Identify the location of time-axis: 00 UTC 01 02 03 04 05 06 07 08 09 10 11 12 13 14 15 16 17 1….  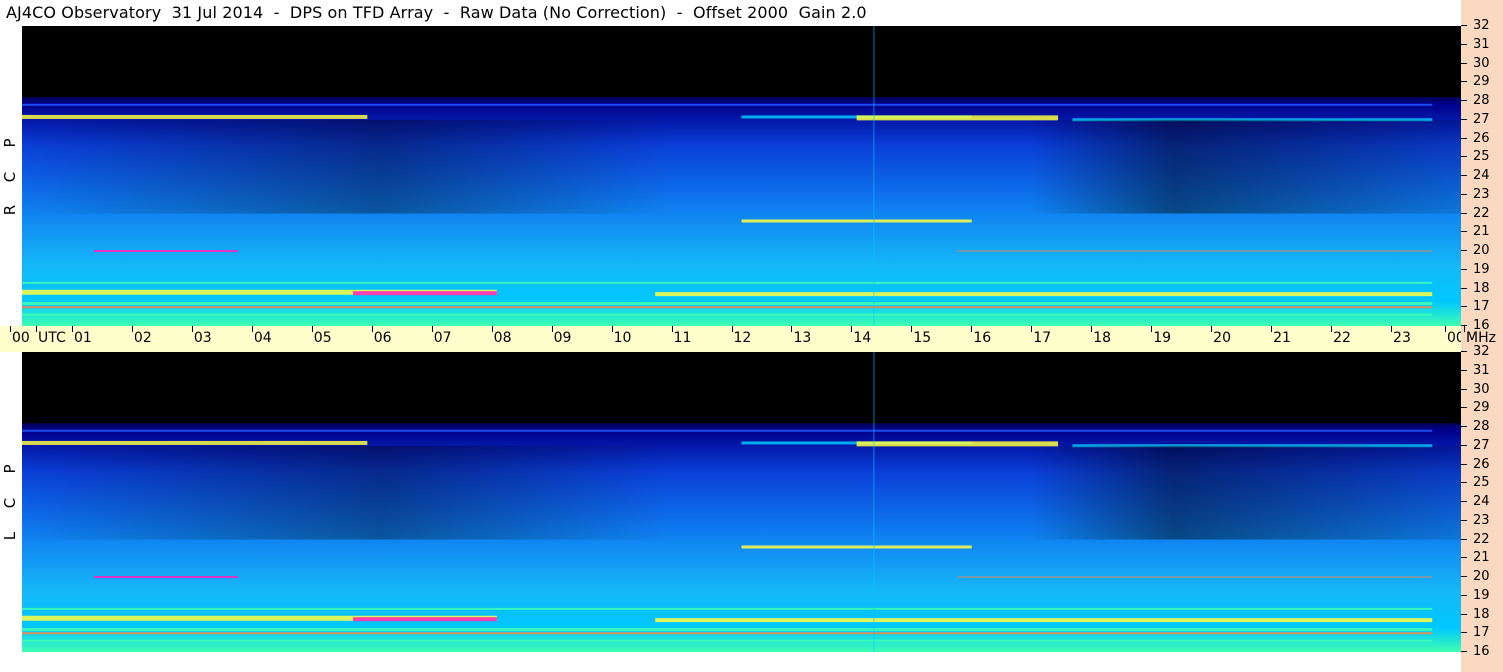
(732, 339).